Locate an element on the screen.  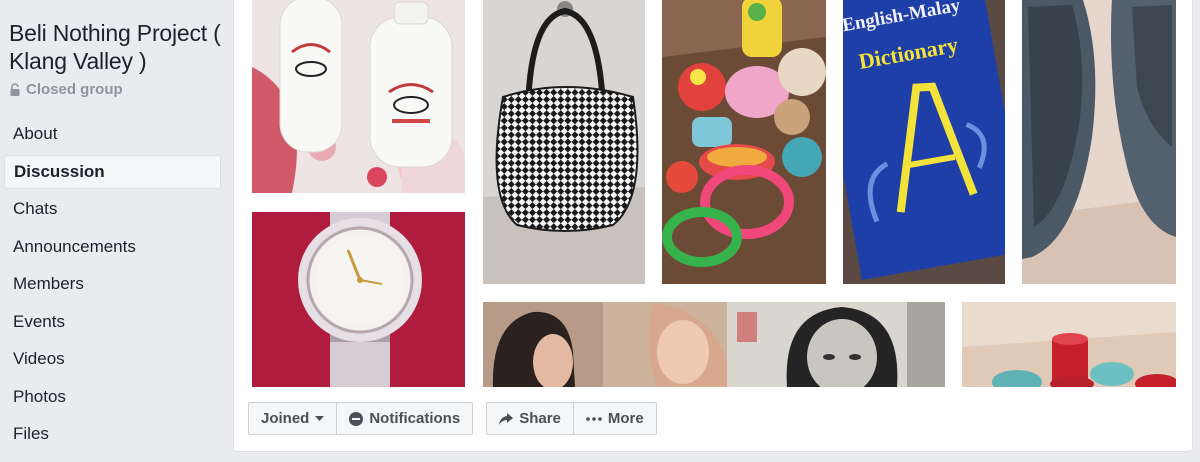
nav-item-members: Members is located at coordinates (112, 284).